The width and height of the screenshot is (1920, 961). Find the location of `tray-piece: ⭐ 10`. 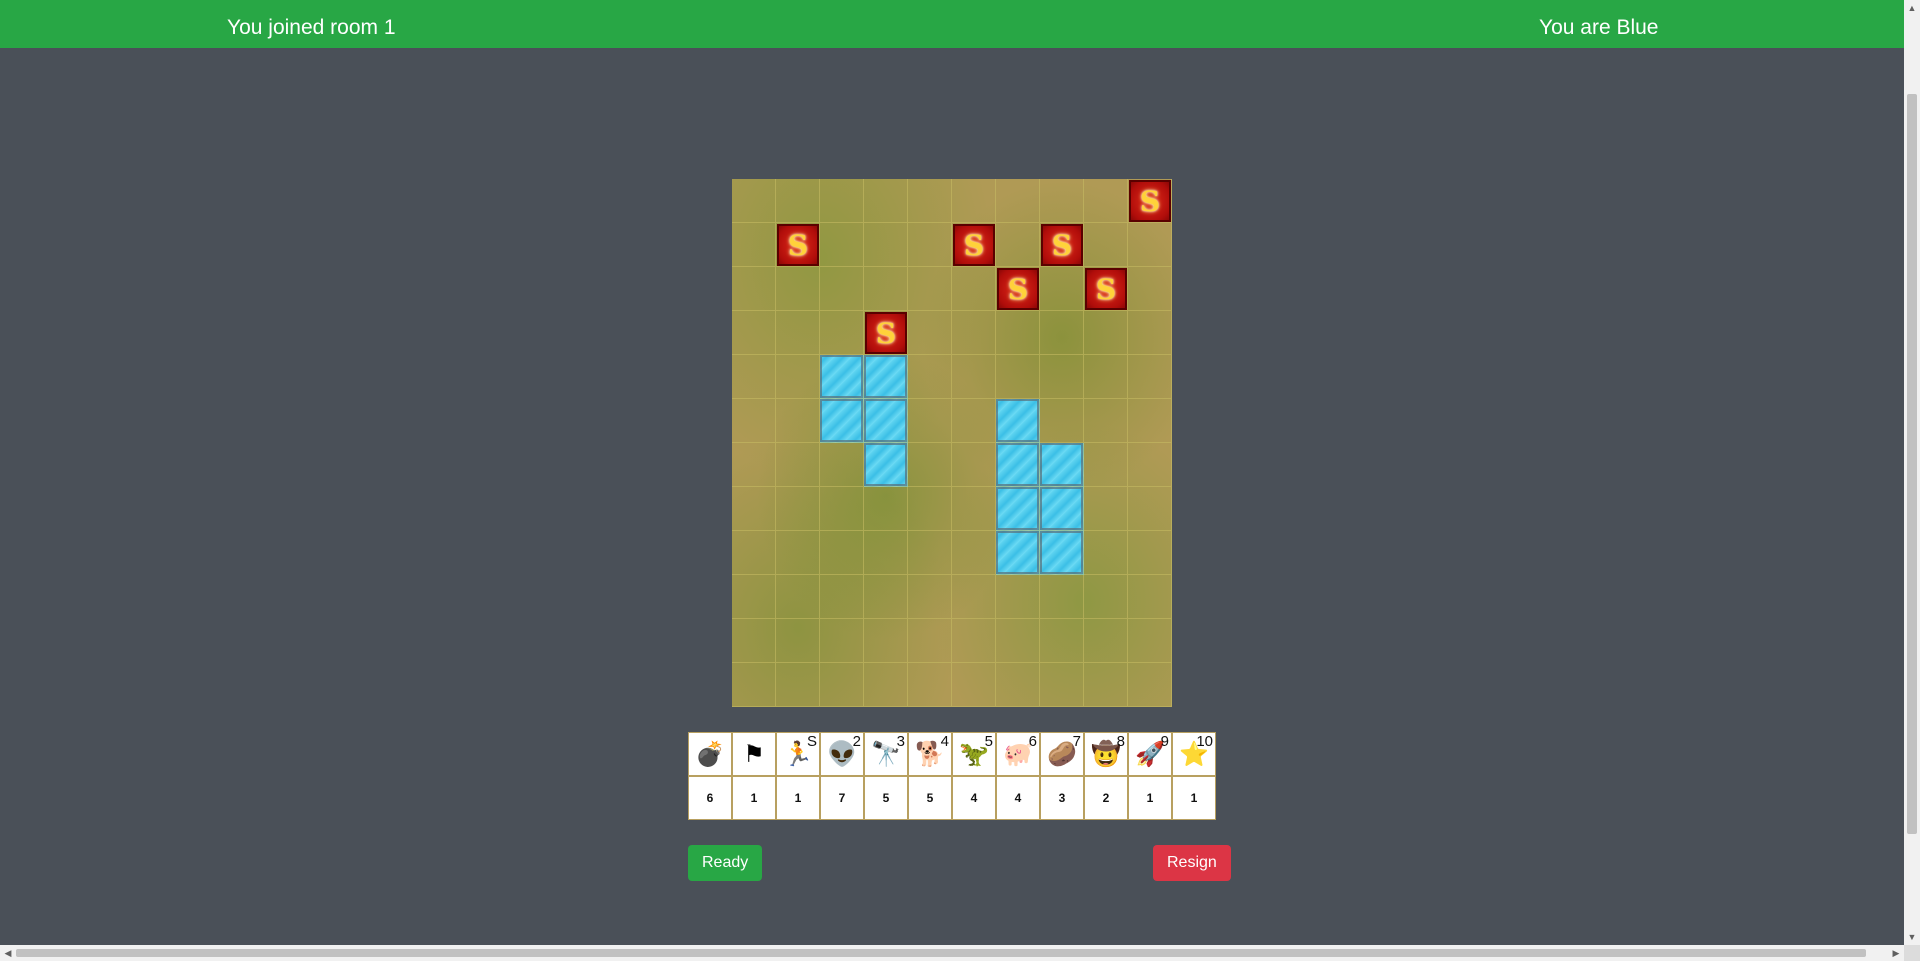

tray-piece: ⭐ 10 is located at coordinates (1194, 754).